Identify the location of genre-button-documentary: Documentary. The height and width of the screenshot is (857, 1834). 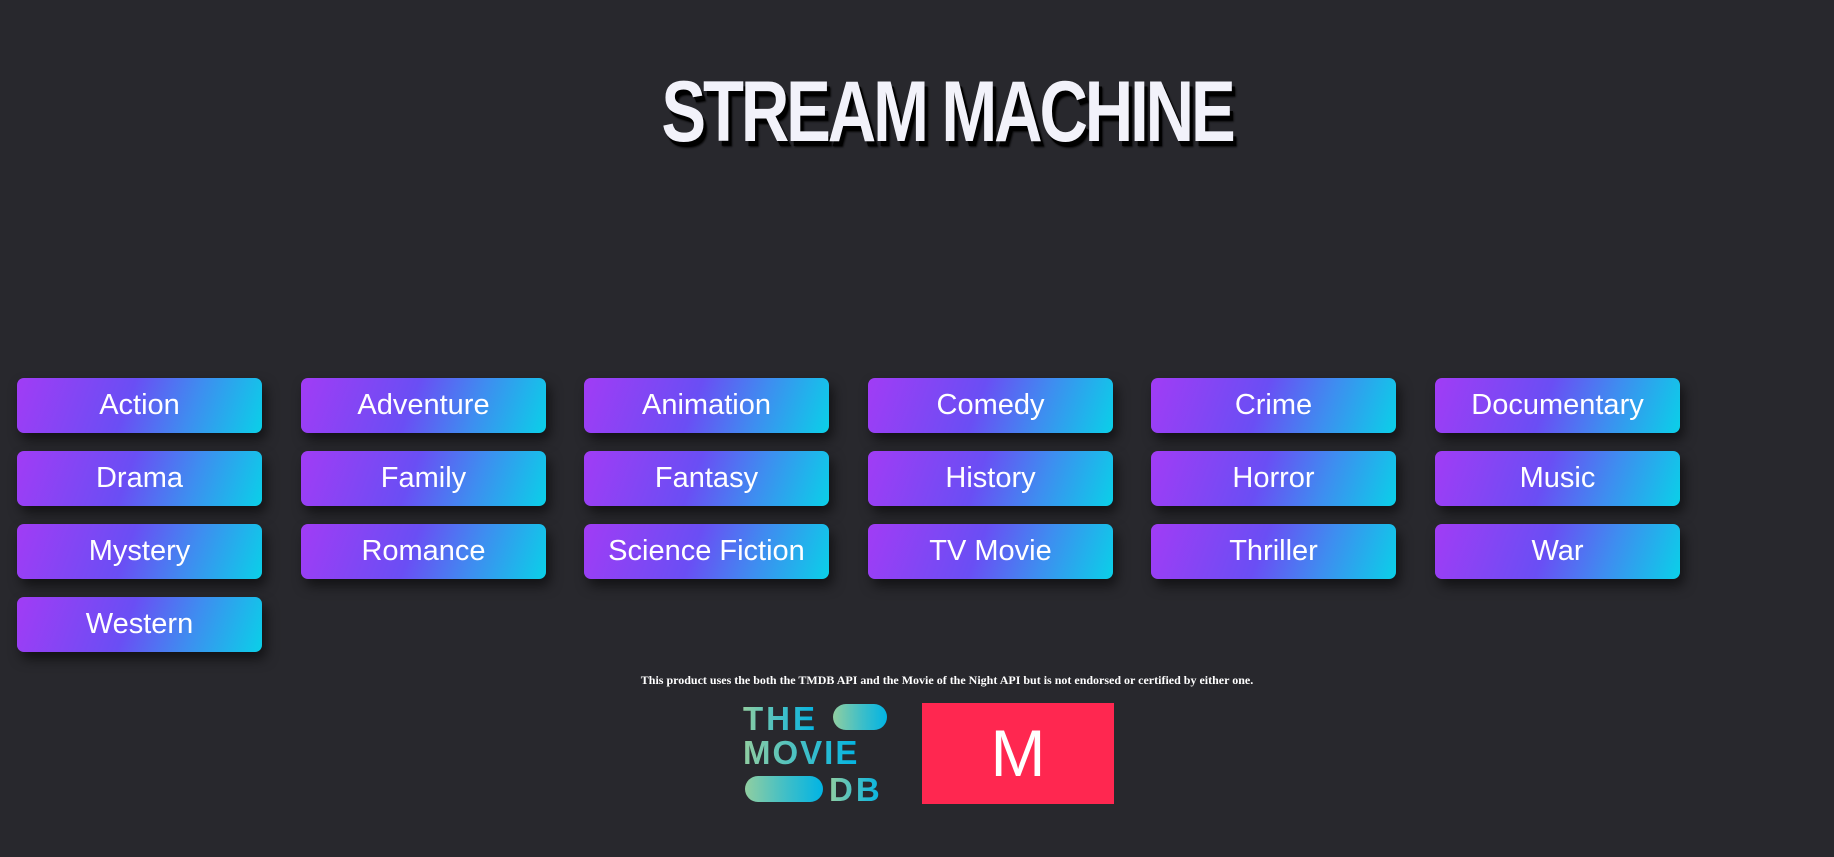
(1557, 405).